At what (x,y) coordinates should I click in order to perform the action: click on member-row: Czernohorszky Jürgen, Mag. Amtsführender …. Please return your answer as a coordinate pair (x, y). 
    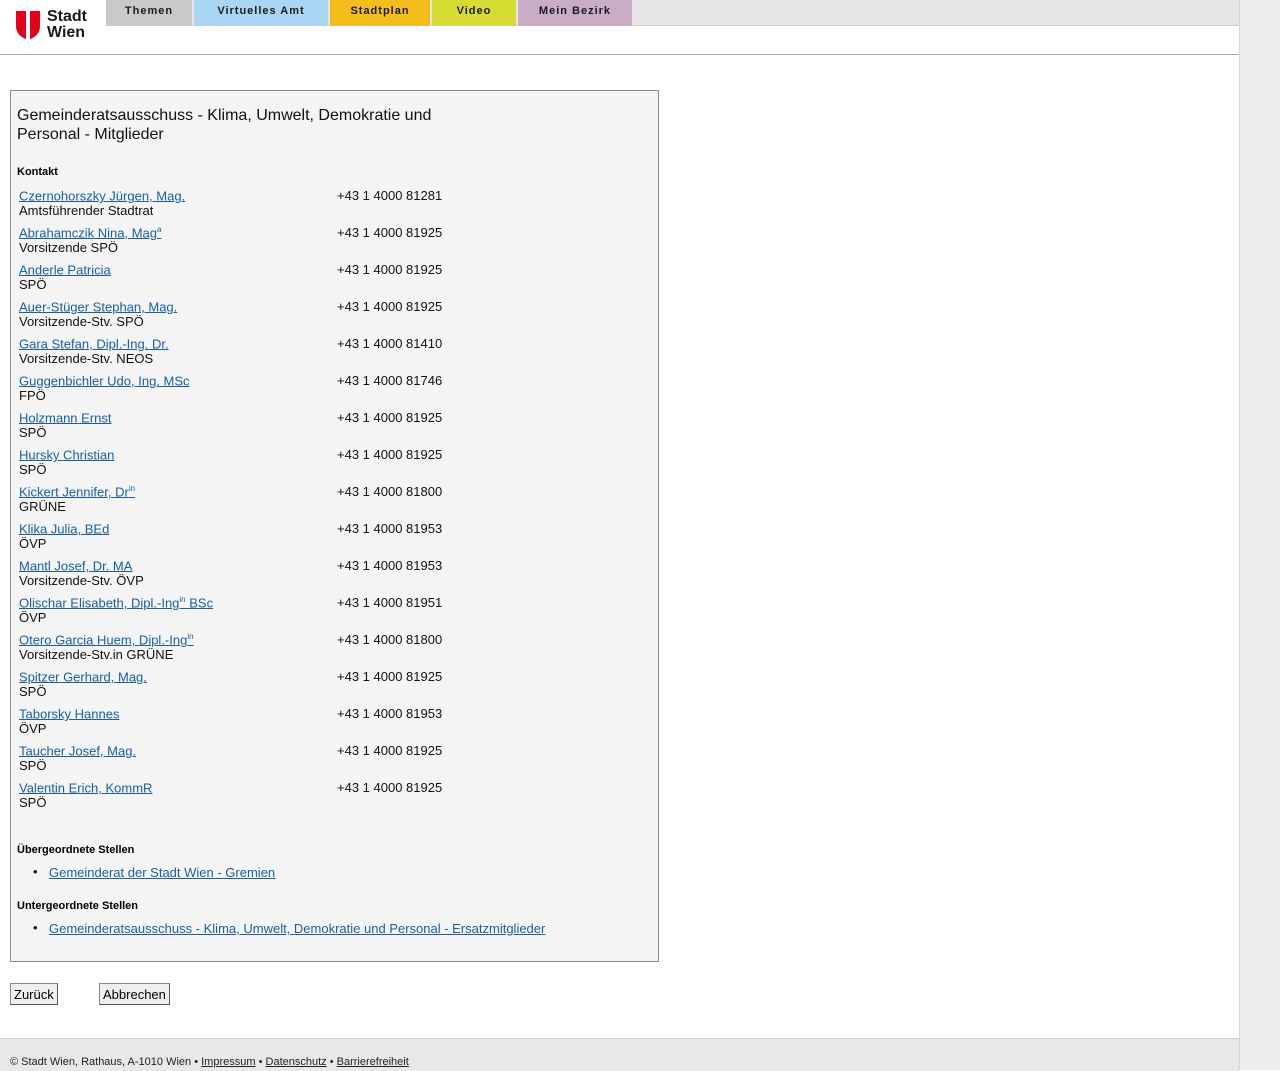
    Looking at the image, I should click on (329, 204).